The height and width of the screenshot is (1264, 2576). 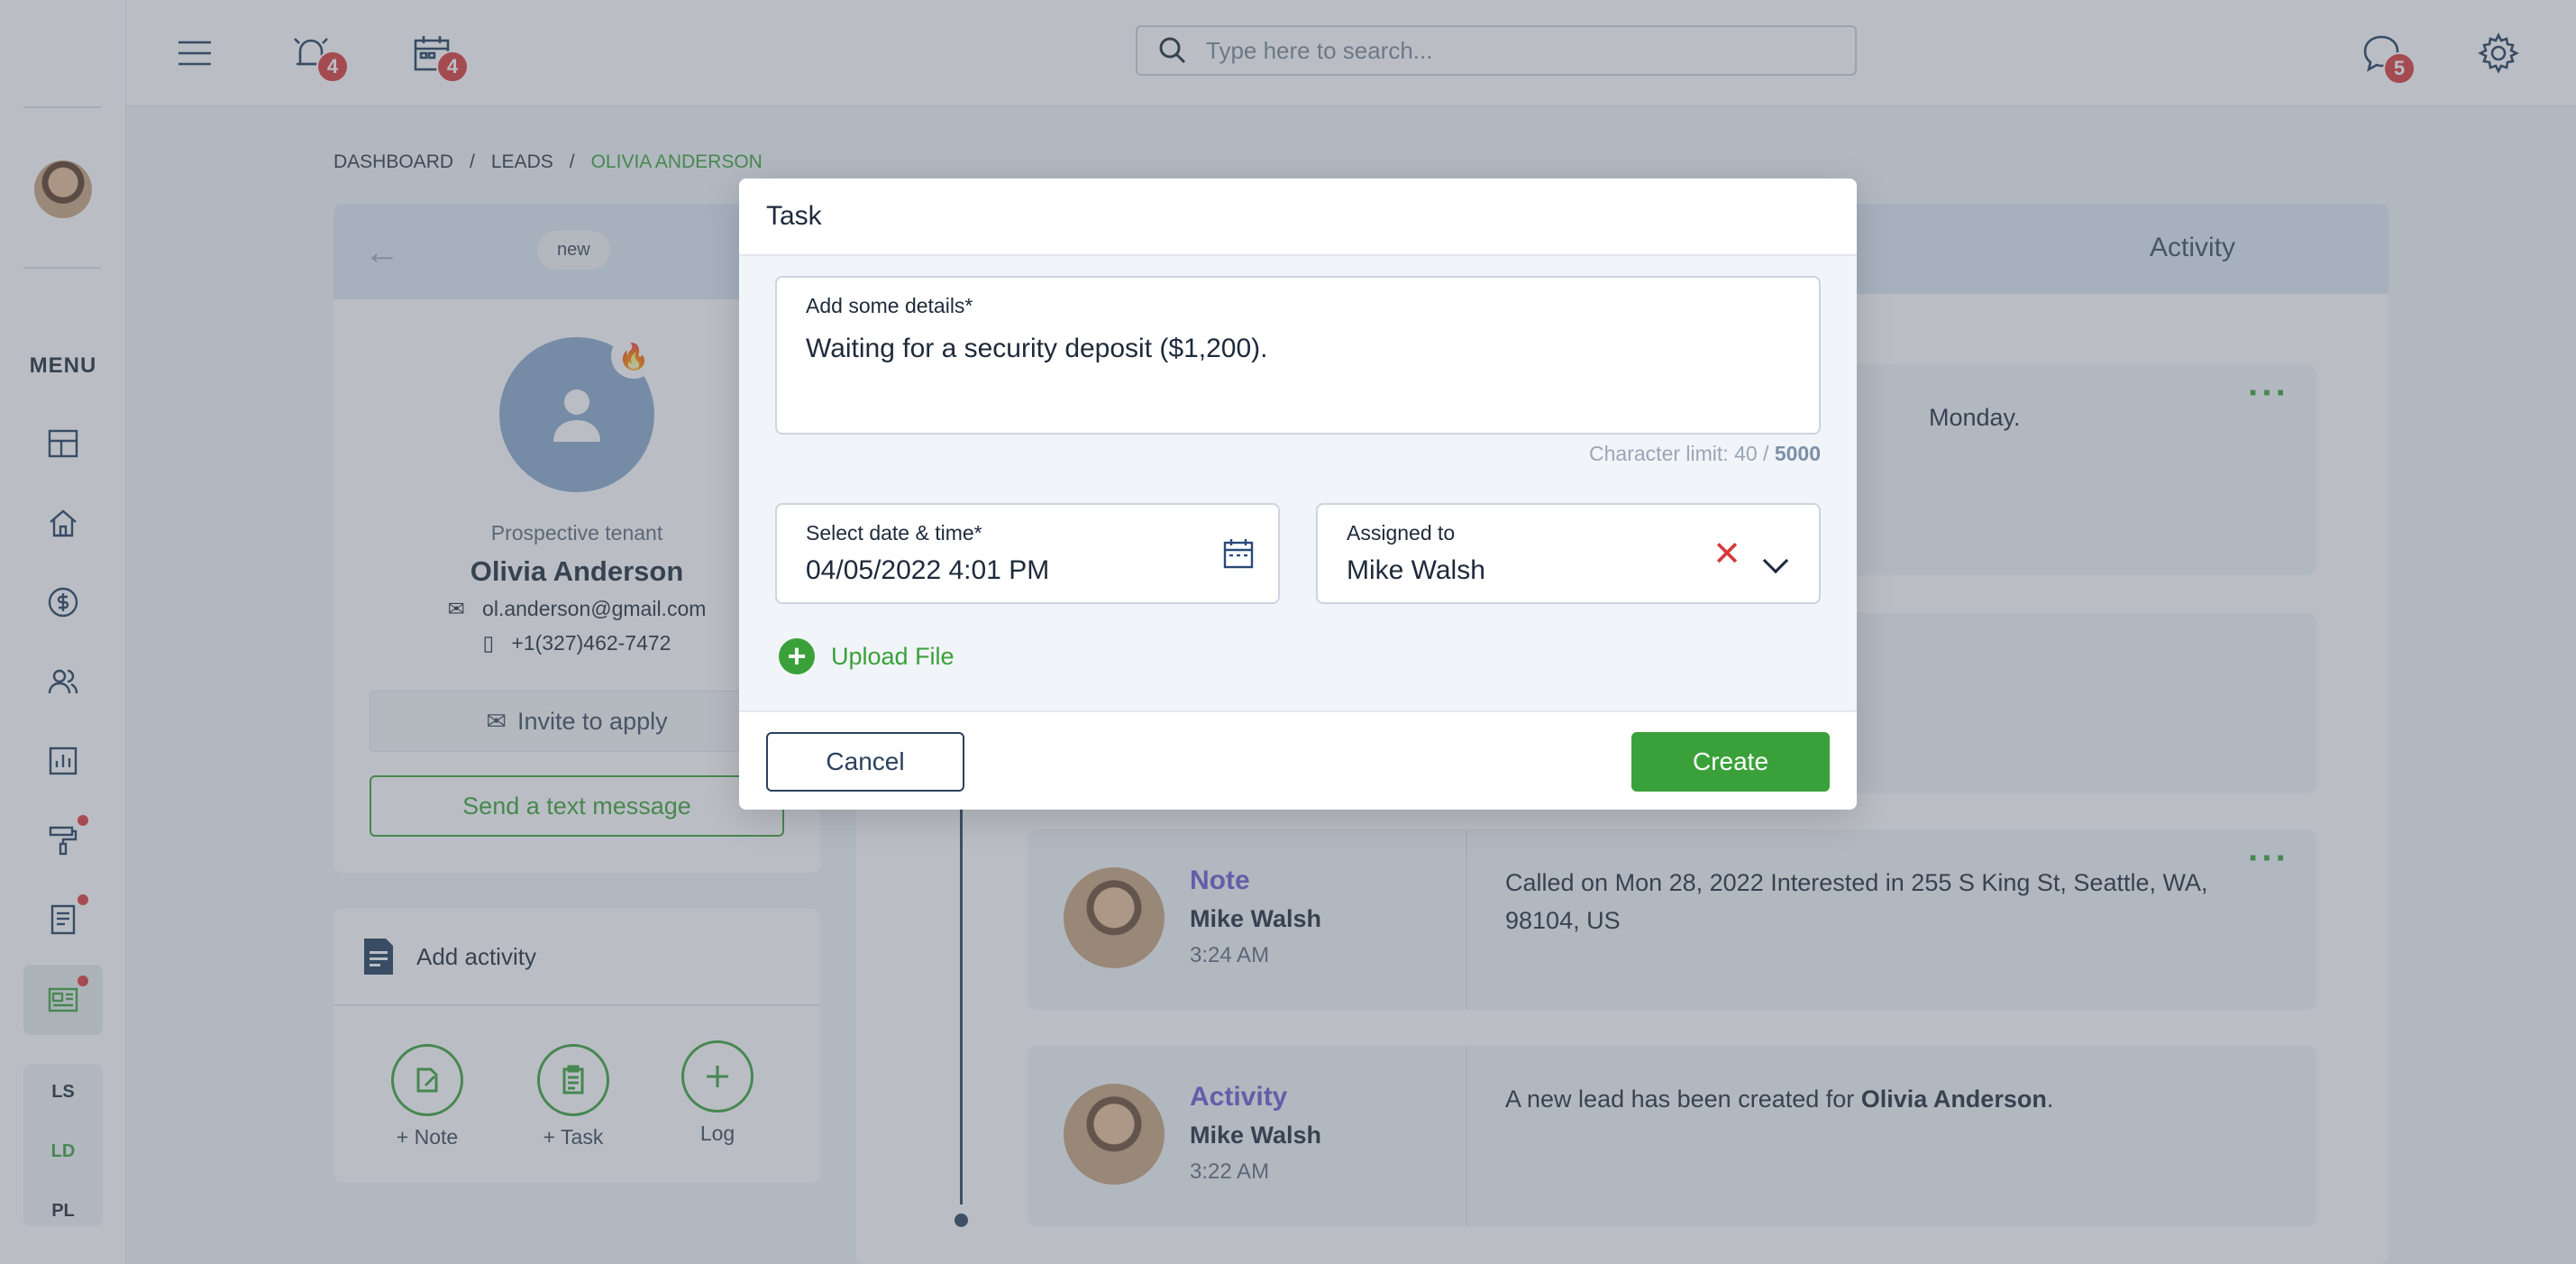 I want to click on plus-icon: +, so click(x=797, y=656).